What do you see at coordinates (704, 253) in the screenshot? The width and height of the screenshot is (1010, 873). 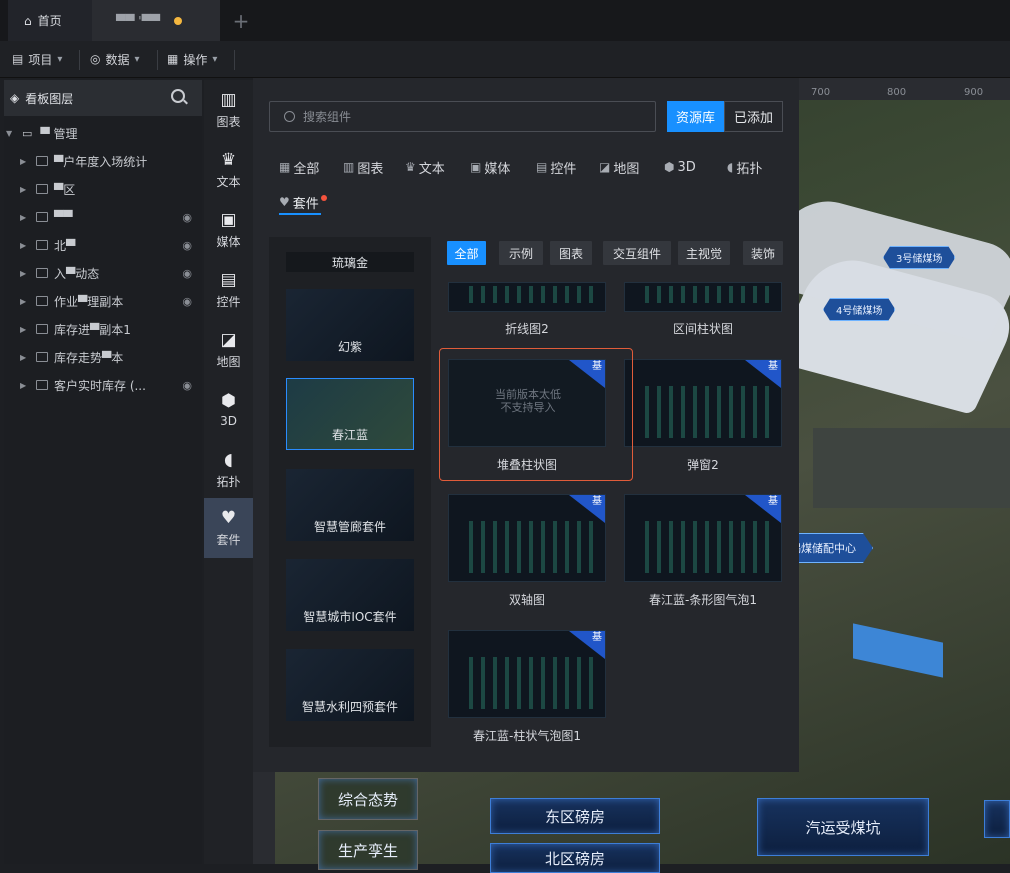 I see `filter-chip: 主视觉` at bounding box center [704, 253].